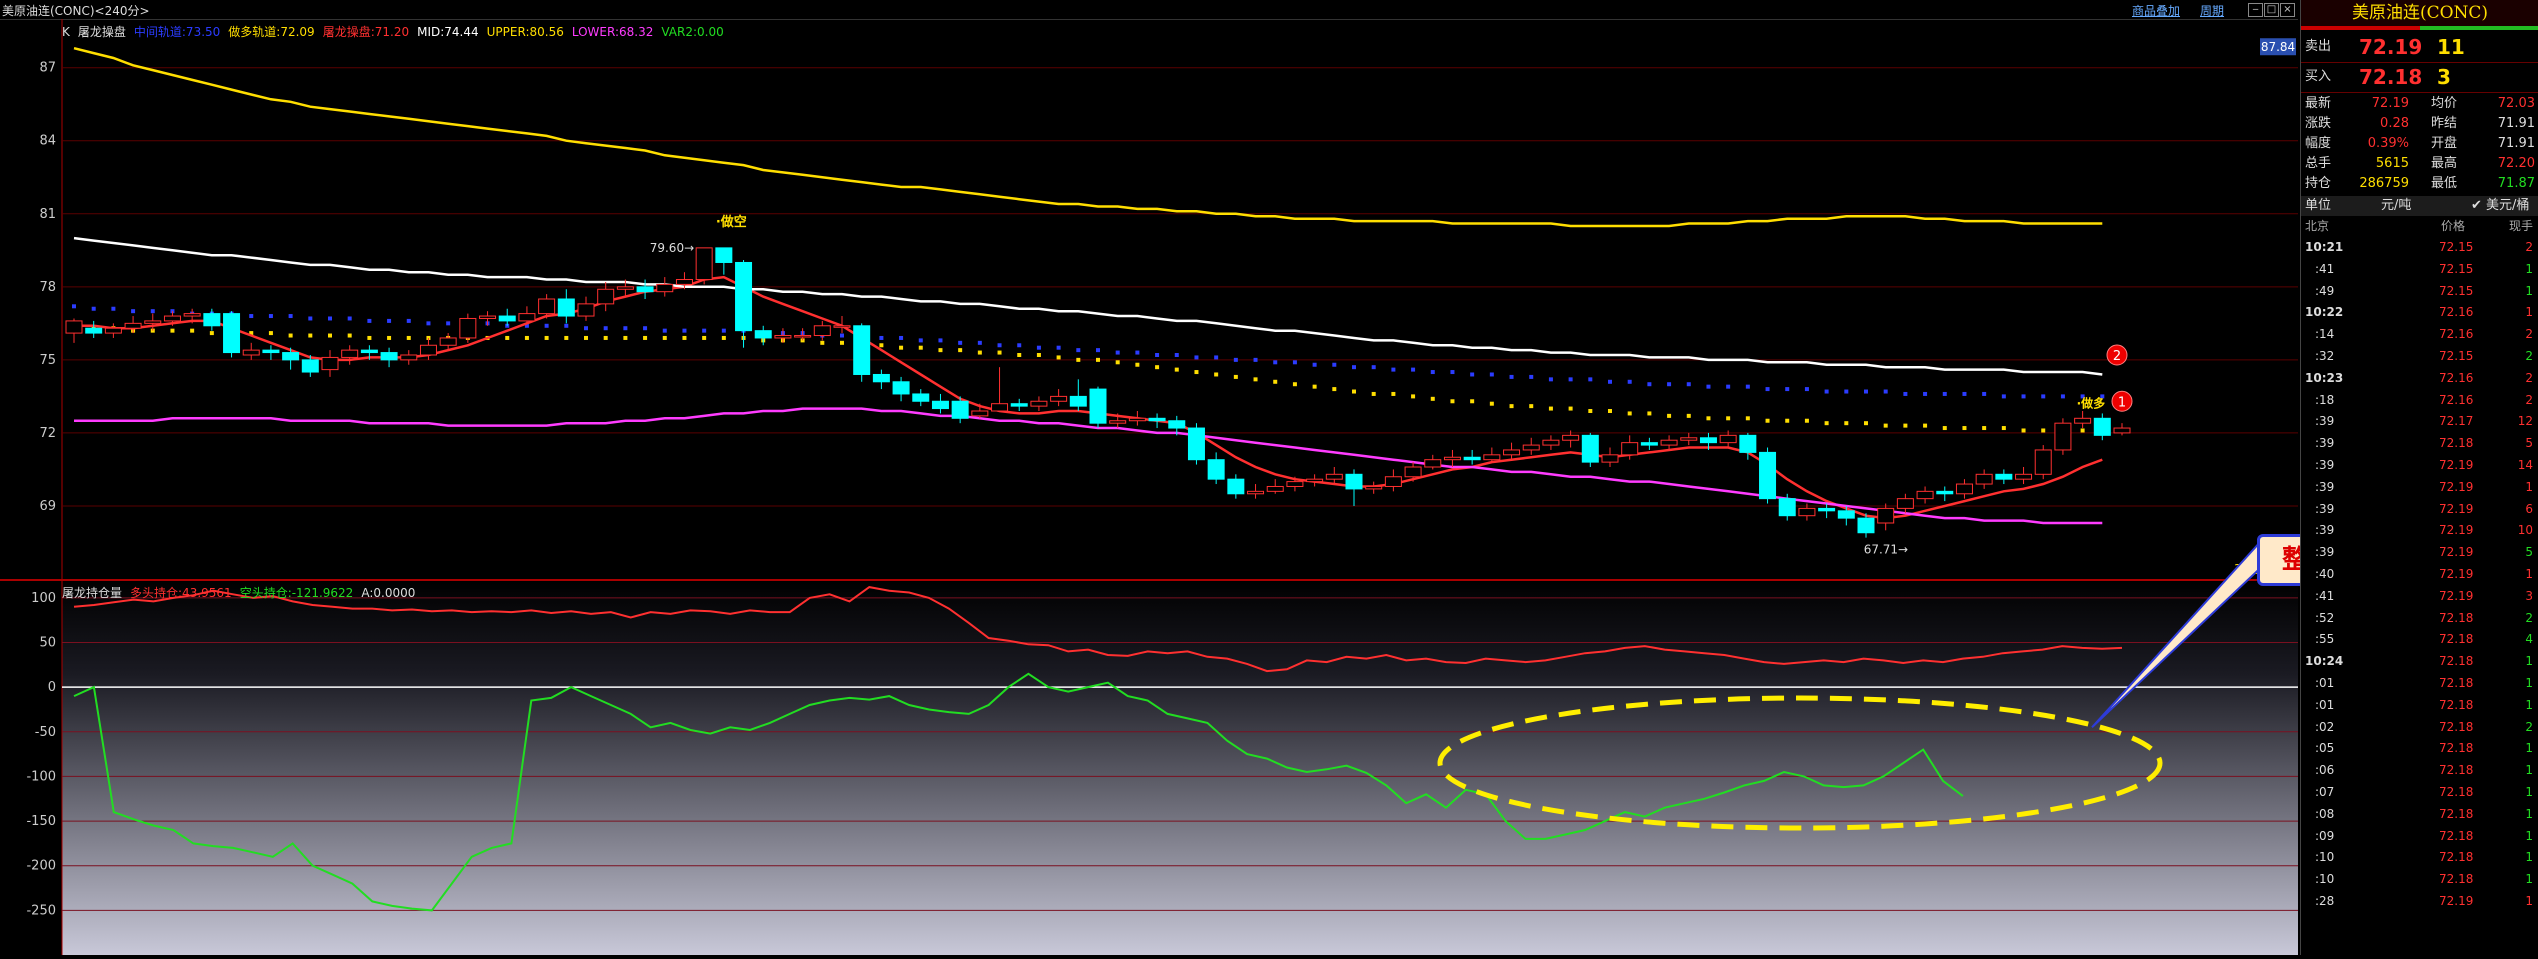 Image resolution: width=2538 pixels, height=959 pixels. I want to click on tick-time: :49, so click(2325, 290).